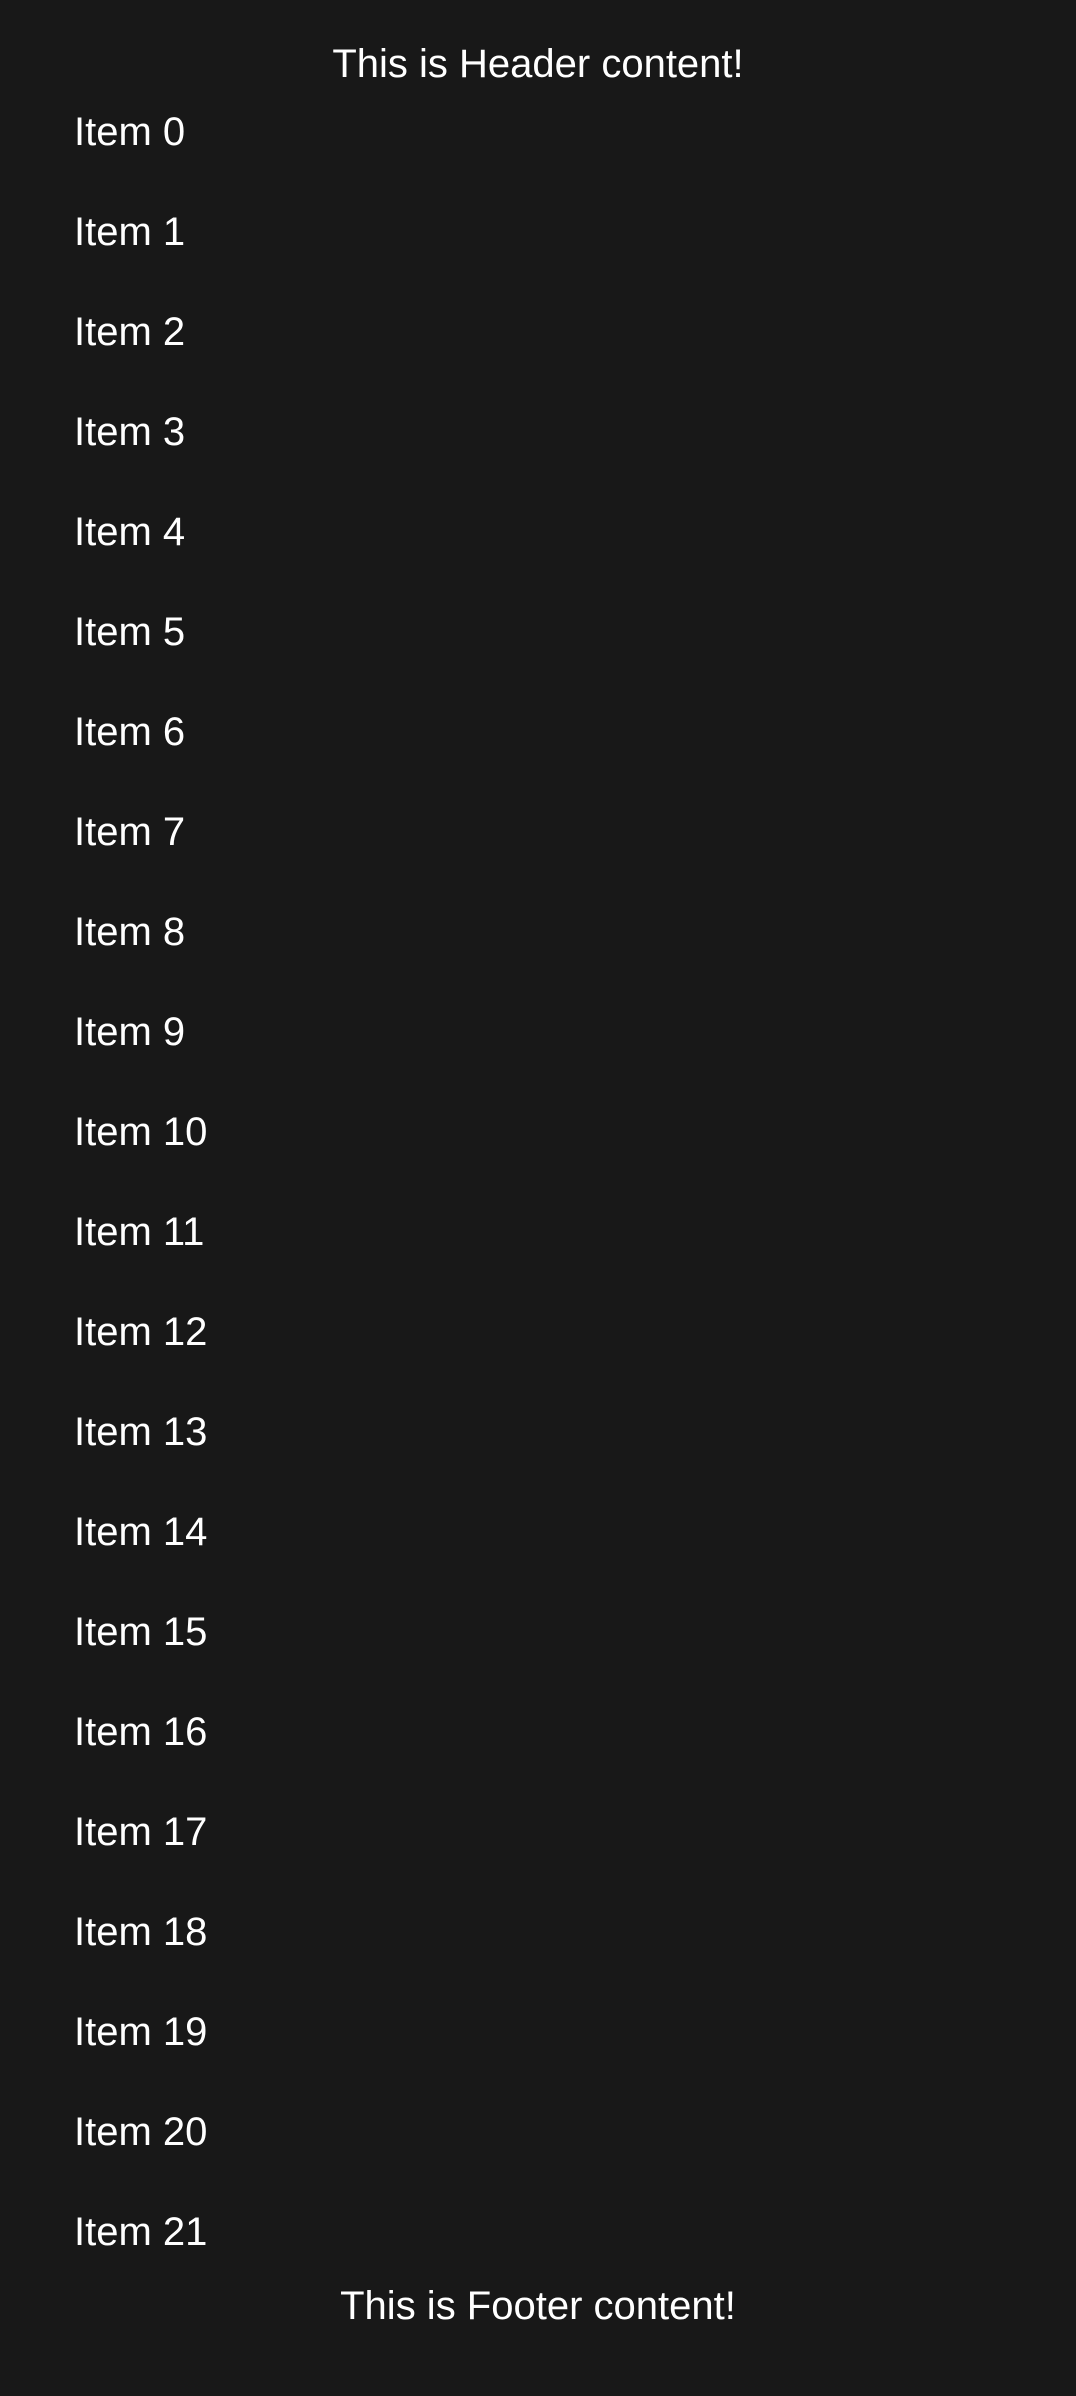 The width and height of the screenshot is (1076, 2396). What do you see at coordinates (141, 1632) in the screenshot?
I see `list-item-label: Item 15` at bounding box center [141, 1632].